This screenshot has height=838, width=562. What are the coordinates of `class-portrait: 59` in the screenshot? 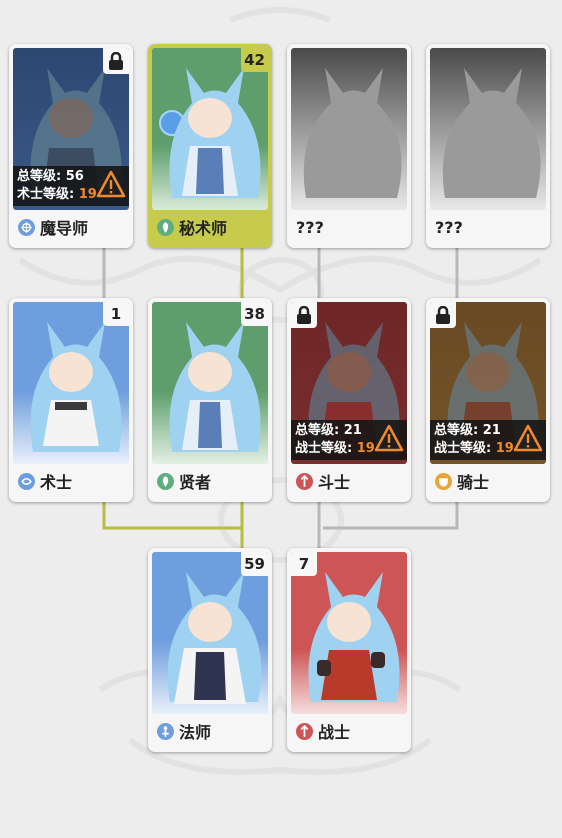 It's located at (210, 633).